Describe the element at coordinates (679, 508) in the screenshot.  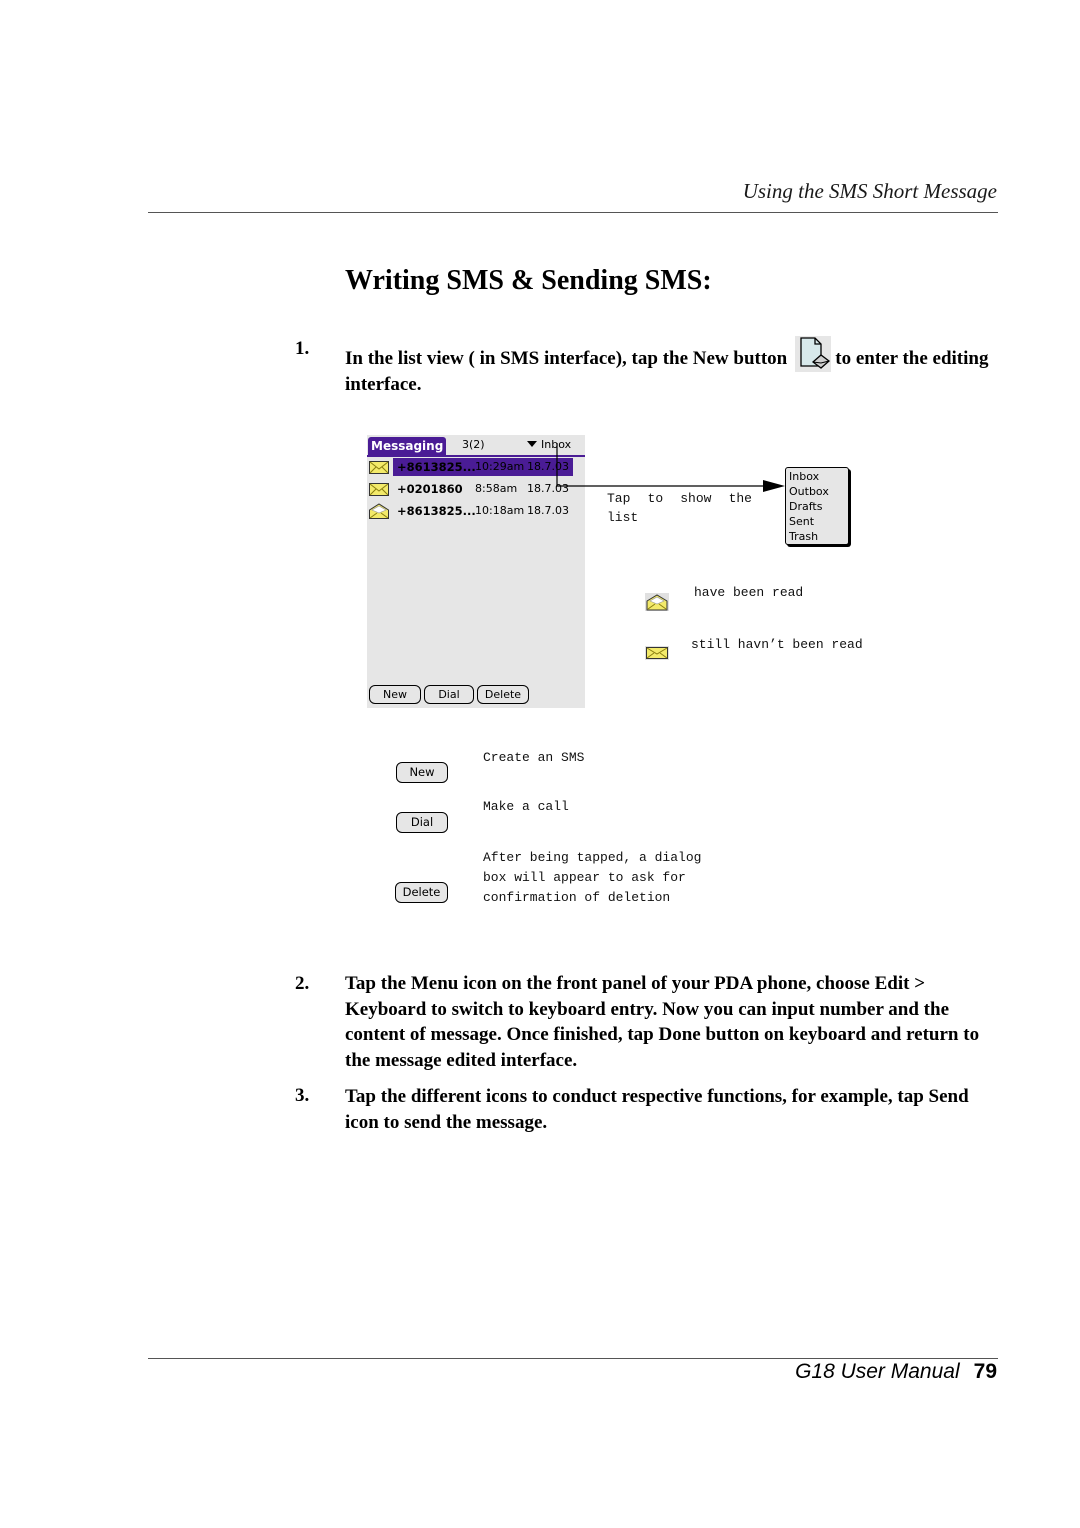
I see `tap-note: Tap to show the list` at that location.